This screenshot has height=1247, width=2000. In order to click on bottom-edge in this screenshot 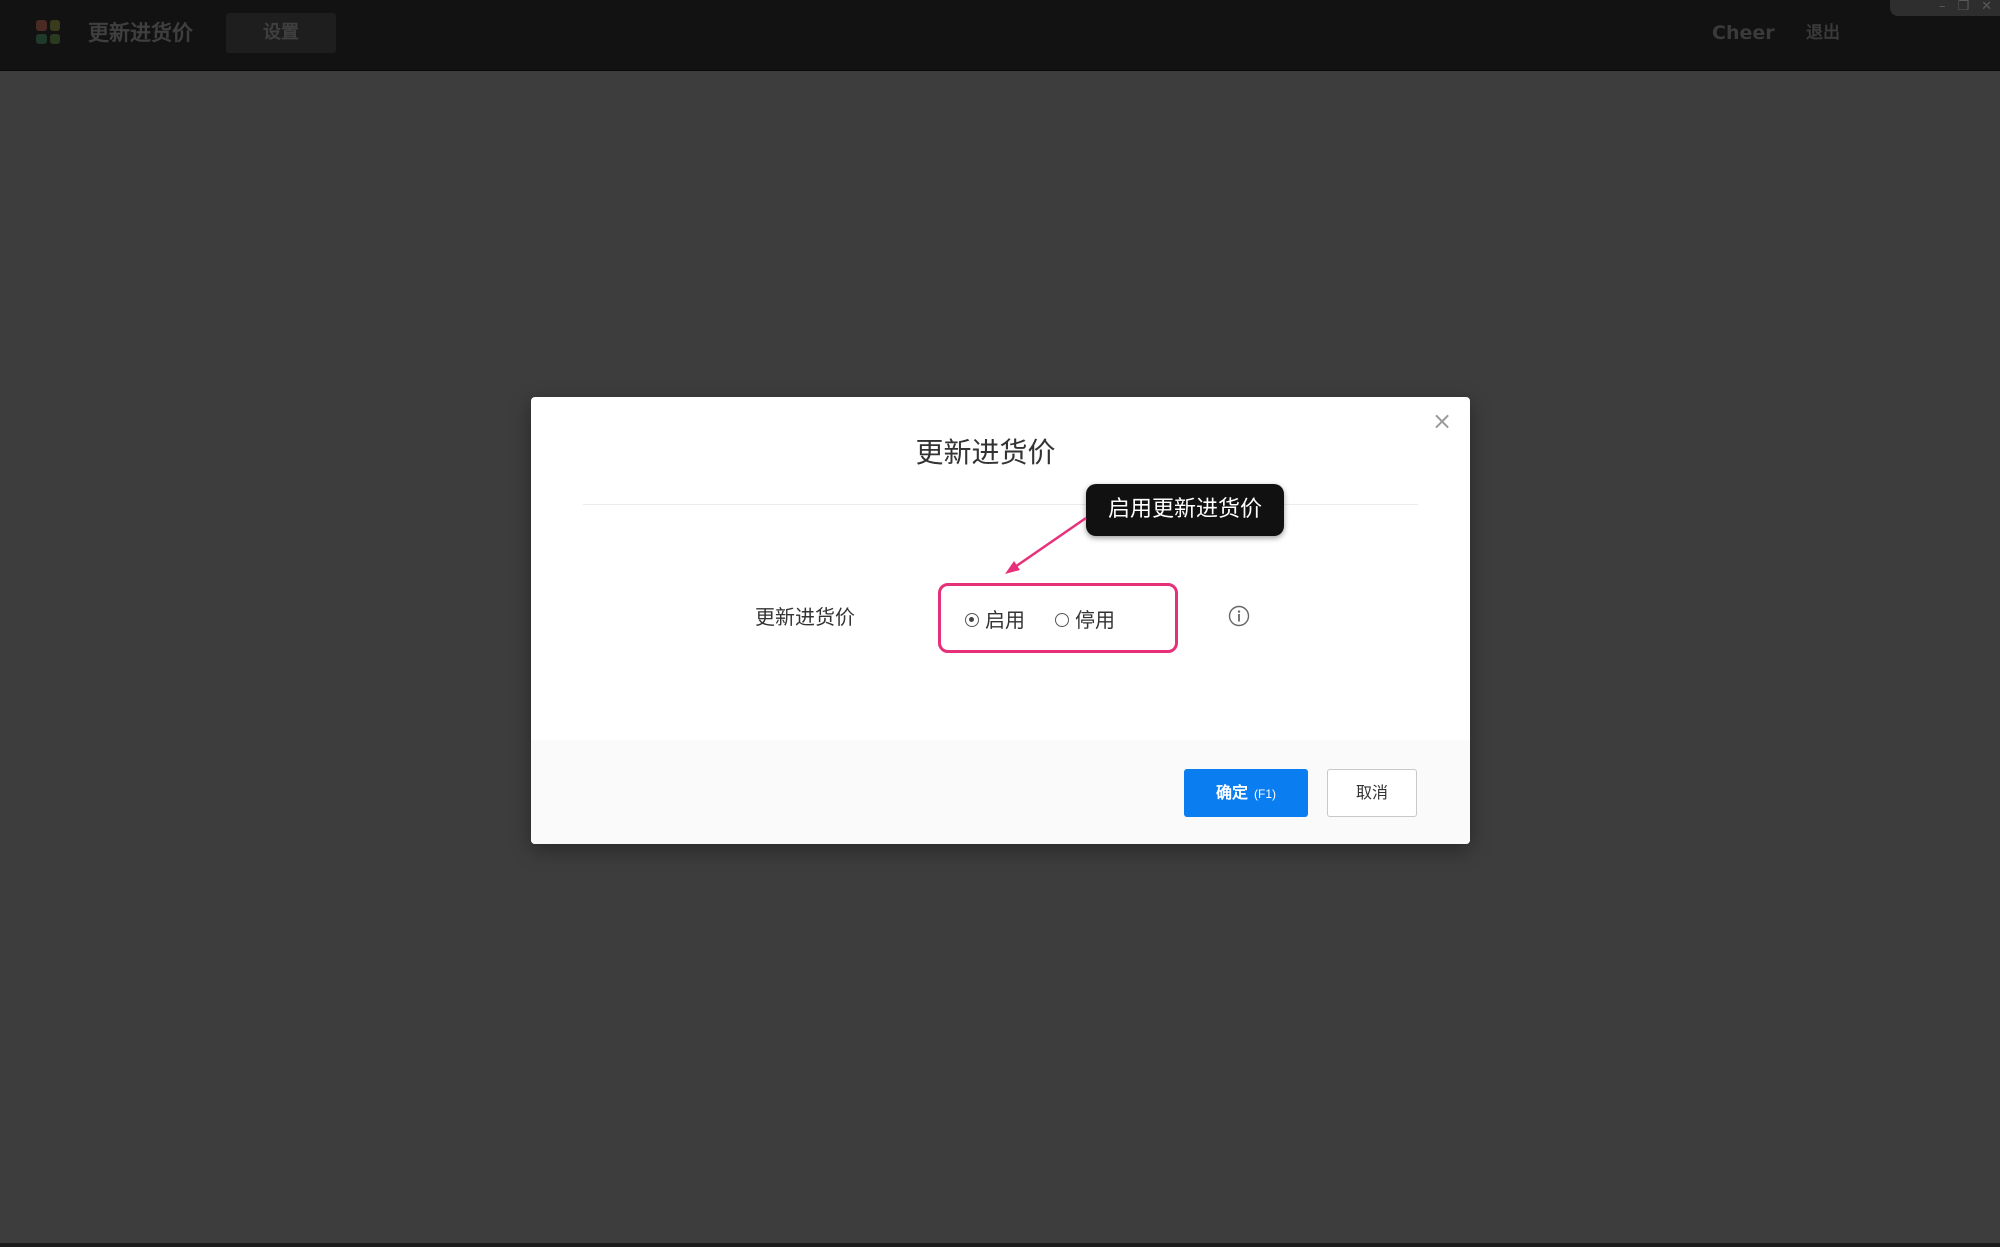, I will do `click(1000, 1245)`.